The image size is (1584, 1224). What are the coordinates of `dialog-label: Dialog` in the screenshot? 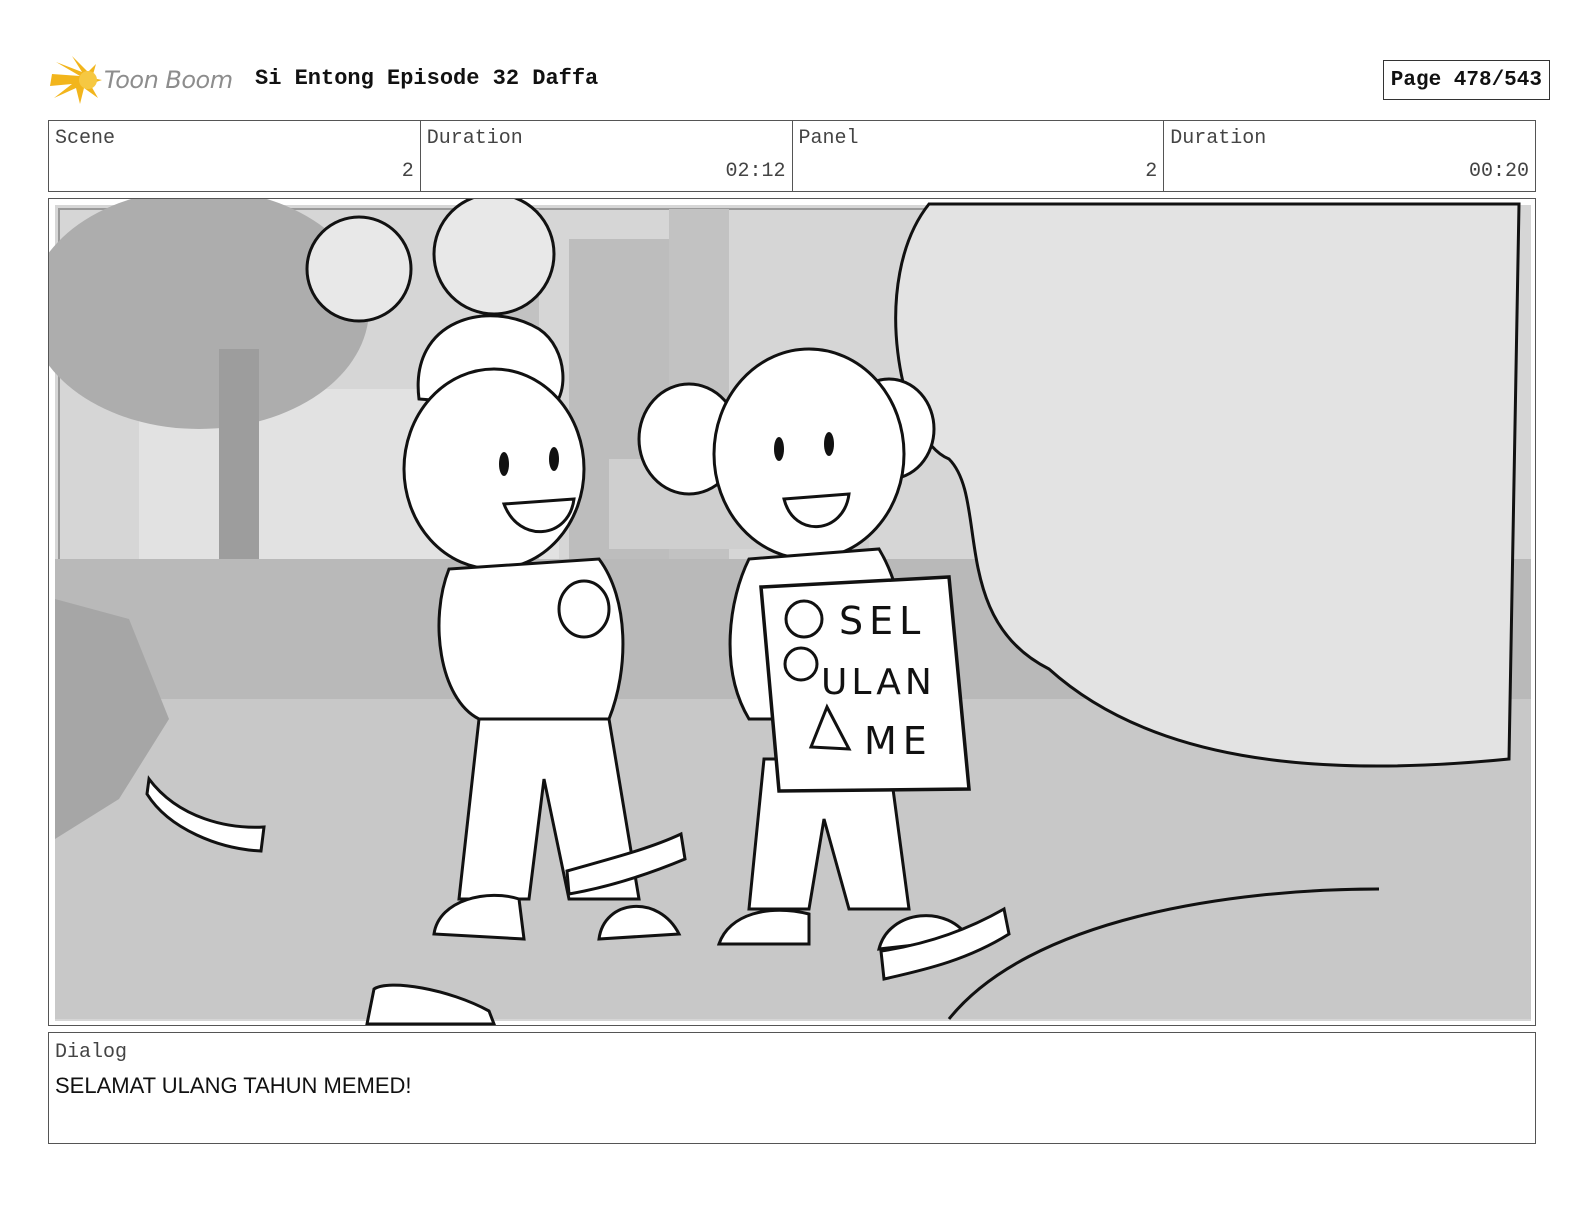 It's located at (91, 1052).